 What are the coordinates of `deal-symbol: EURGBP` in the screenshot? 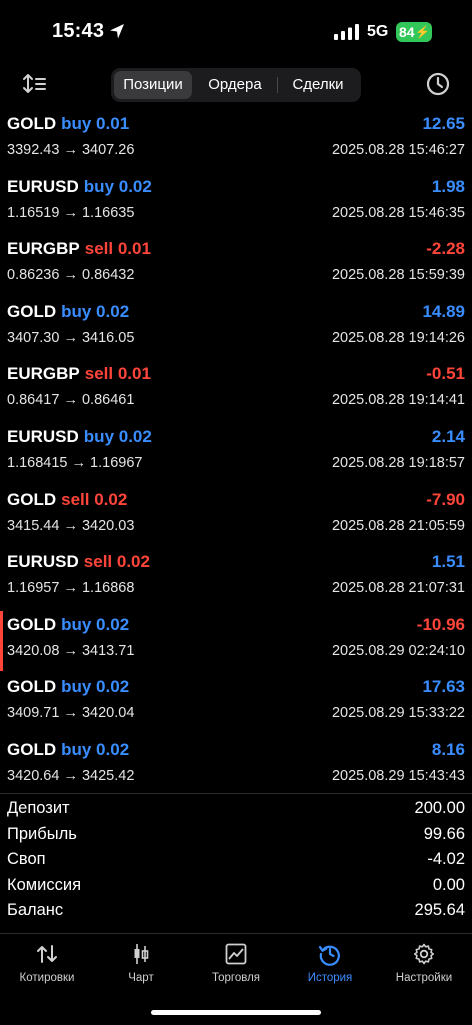 It's located at (43, 374).